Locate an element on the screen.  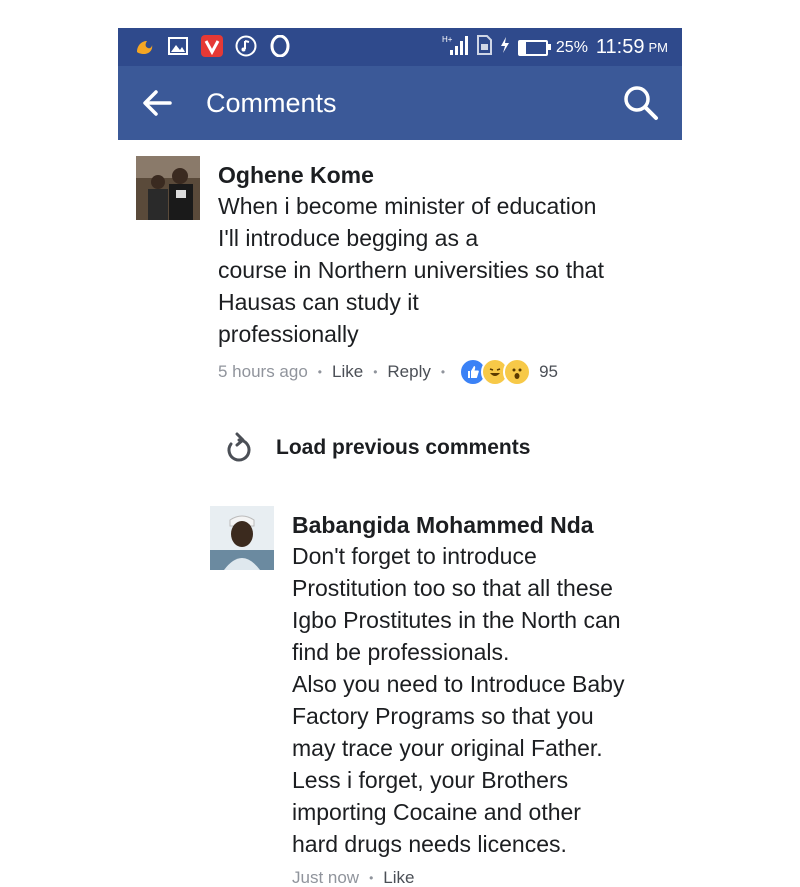
load-previous-comments-button: Load previous comments is located at coordinates (377, 448).